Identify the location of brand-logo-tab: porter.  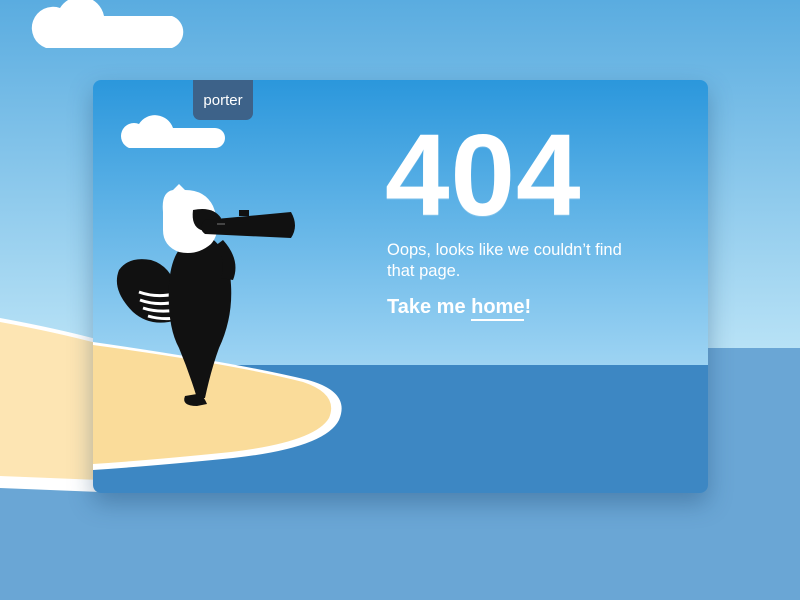
(223, 100).